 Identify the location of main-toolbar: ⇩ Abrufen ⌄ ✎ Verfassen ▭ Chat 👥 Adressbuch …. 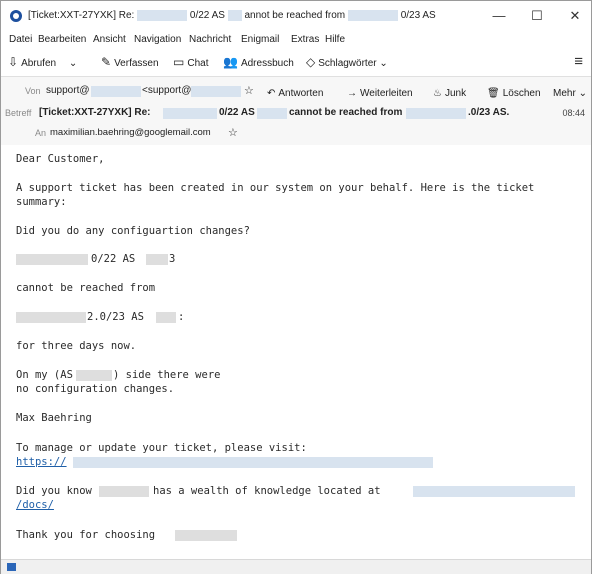
(296, 62).